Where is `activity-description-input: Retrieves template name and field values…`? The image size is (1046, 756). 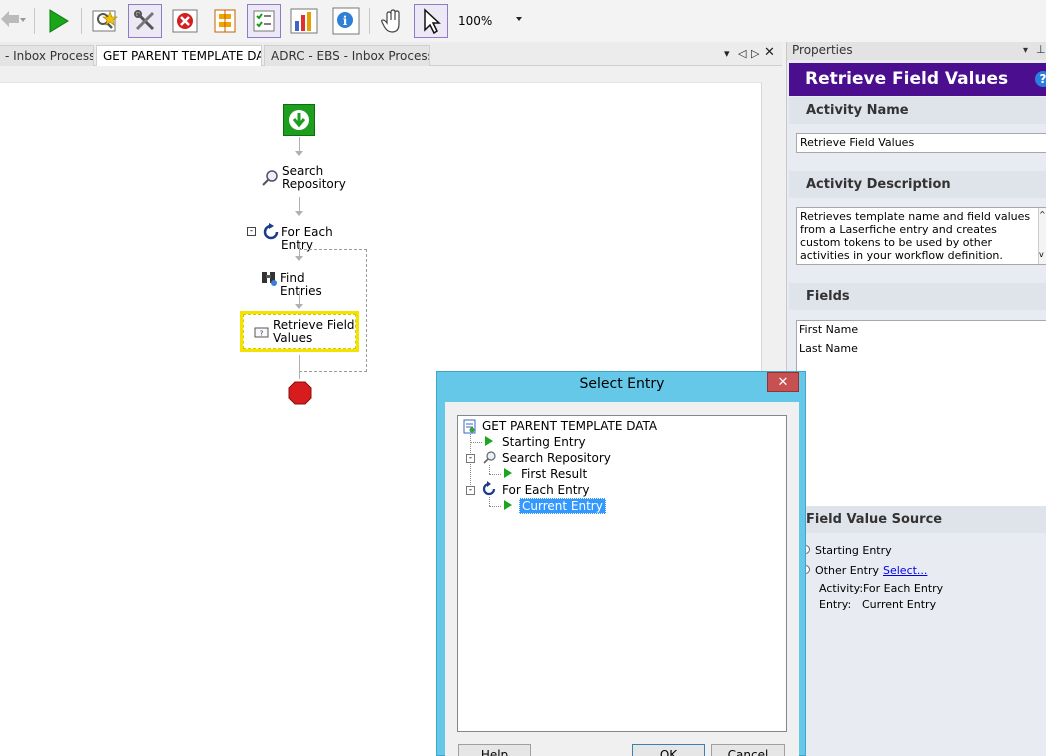
activity-description-input: Retrieves template name and field values… is located at coordinates (921, 236).